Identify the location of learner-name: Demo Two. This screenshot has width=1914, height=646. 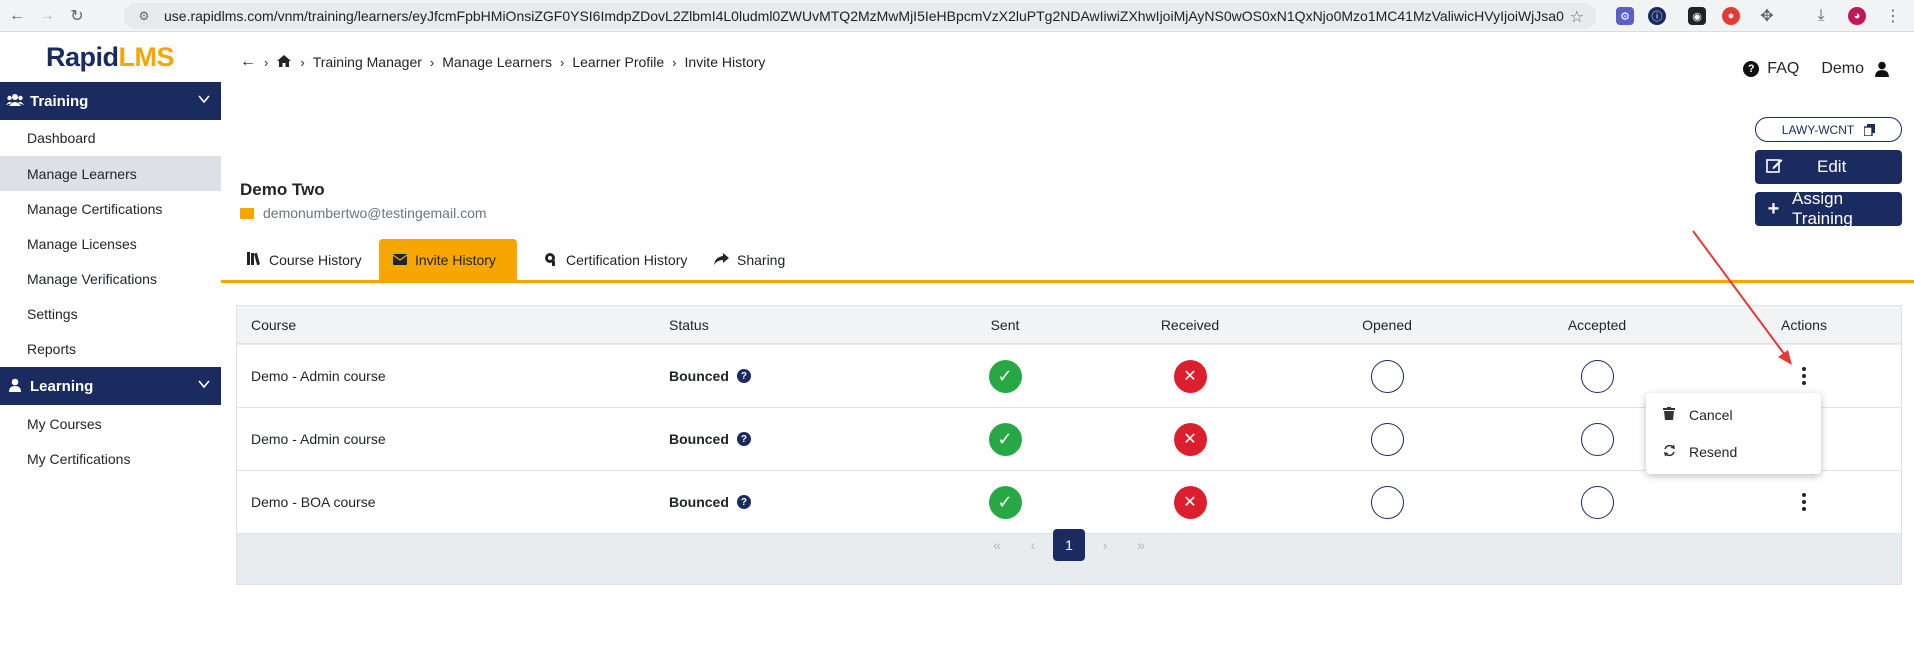
(282, 189).